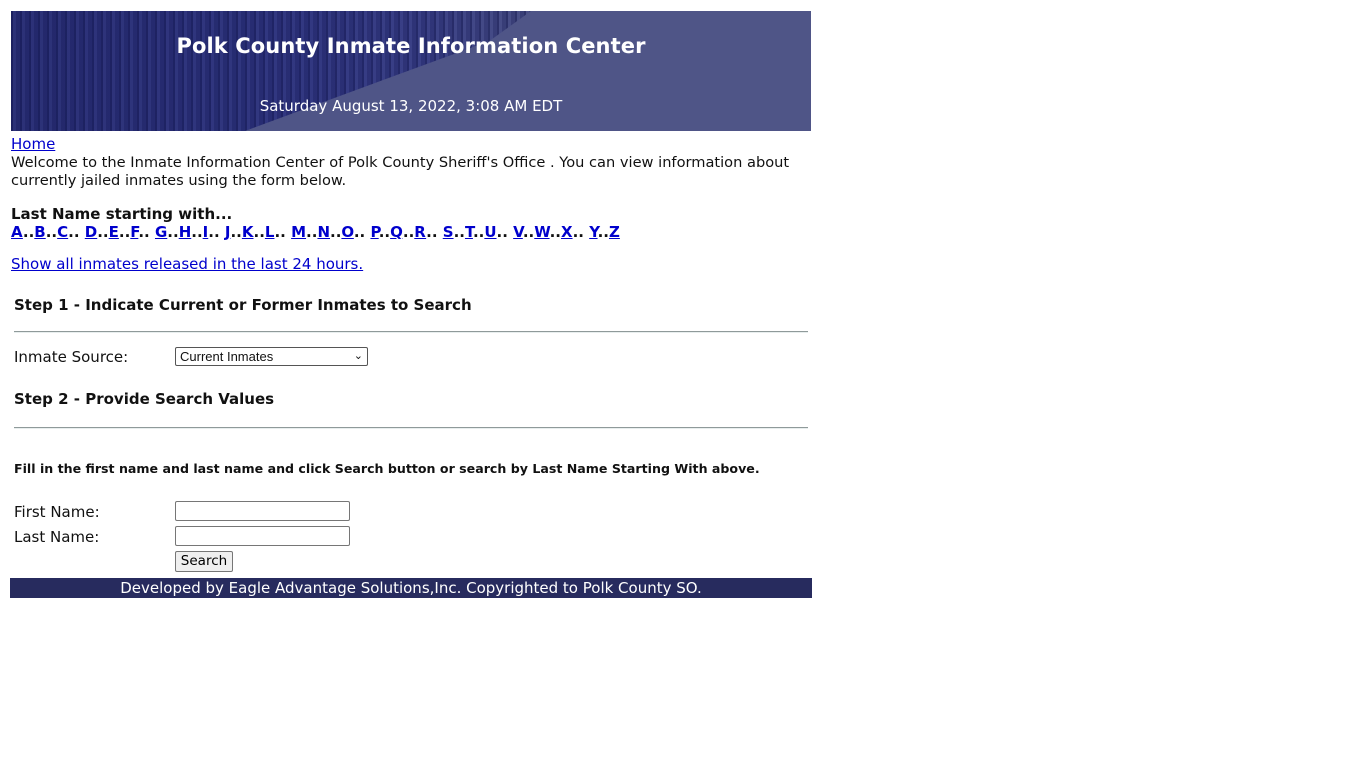  I want to click on inmate-source-label: Inmate Source:, so click(71, 357).